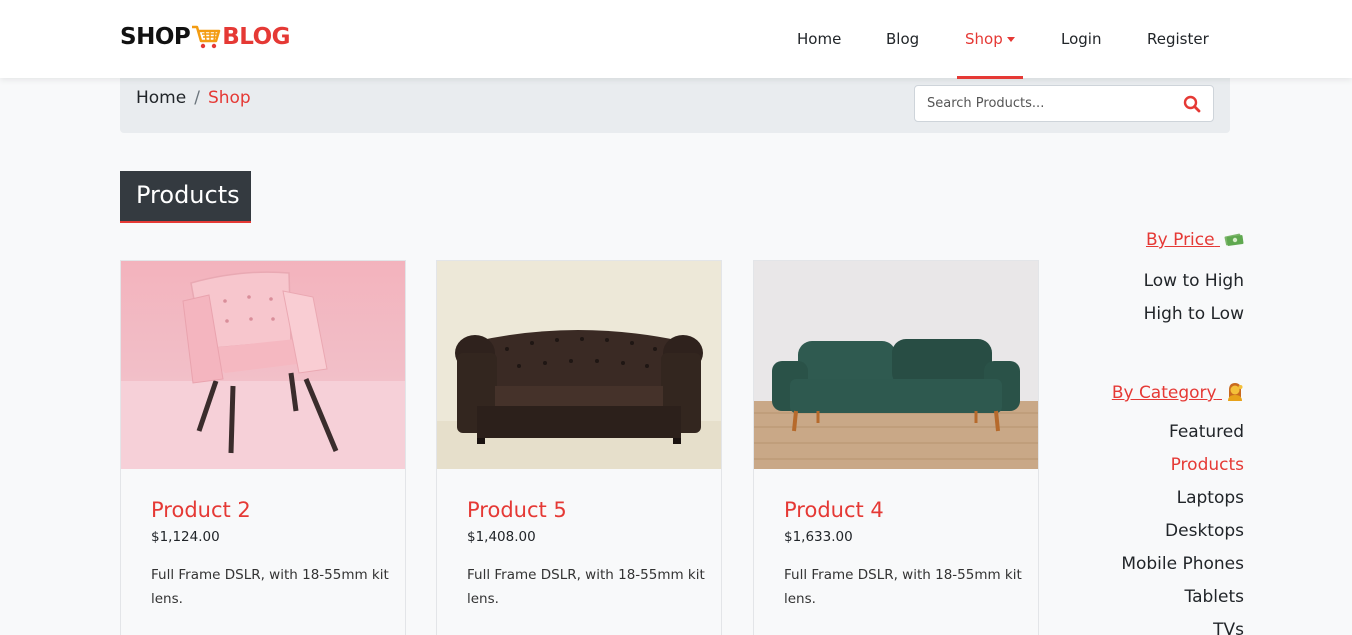 This screenshot has width=1352, height=635. I want to click on nav-login: Login, so click(1081, 39).